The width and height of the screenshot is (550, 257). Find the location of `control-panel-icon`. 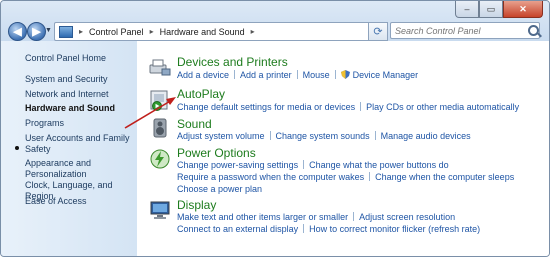

control-panel-icon is located at coordinates (66, 31).